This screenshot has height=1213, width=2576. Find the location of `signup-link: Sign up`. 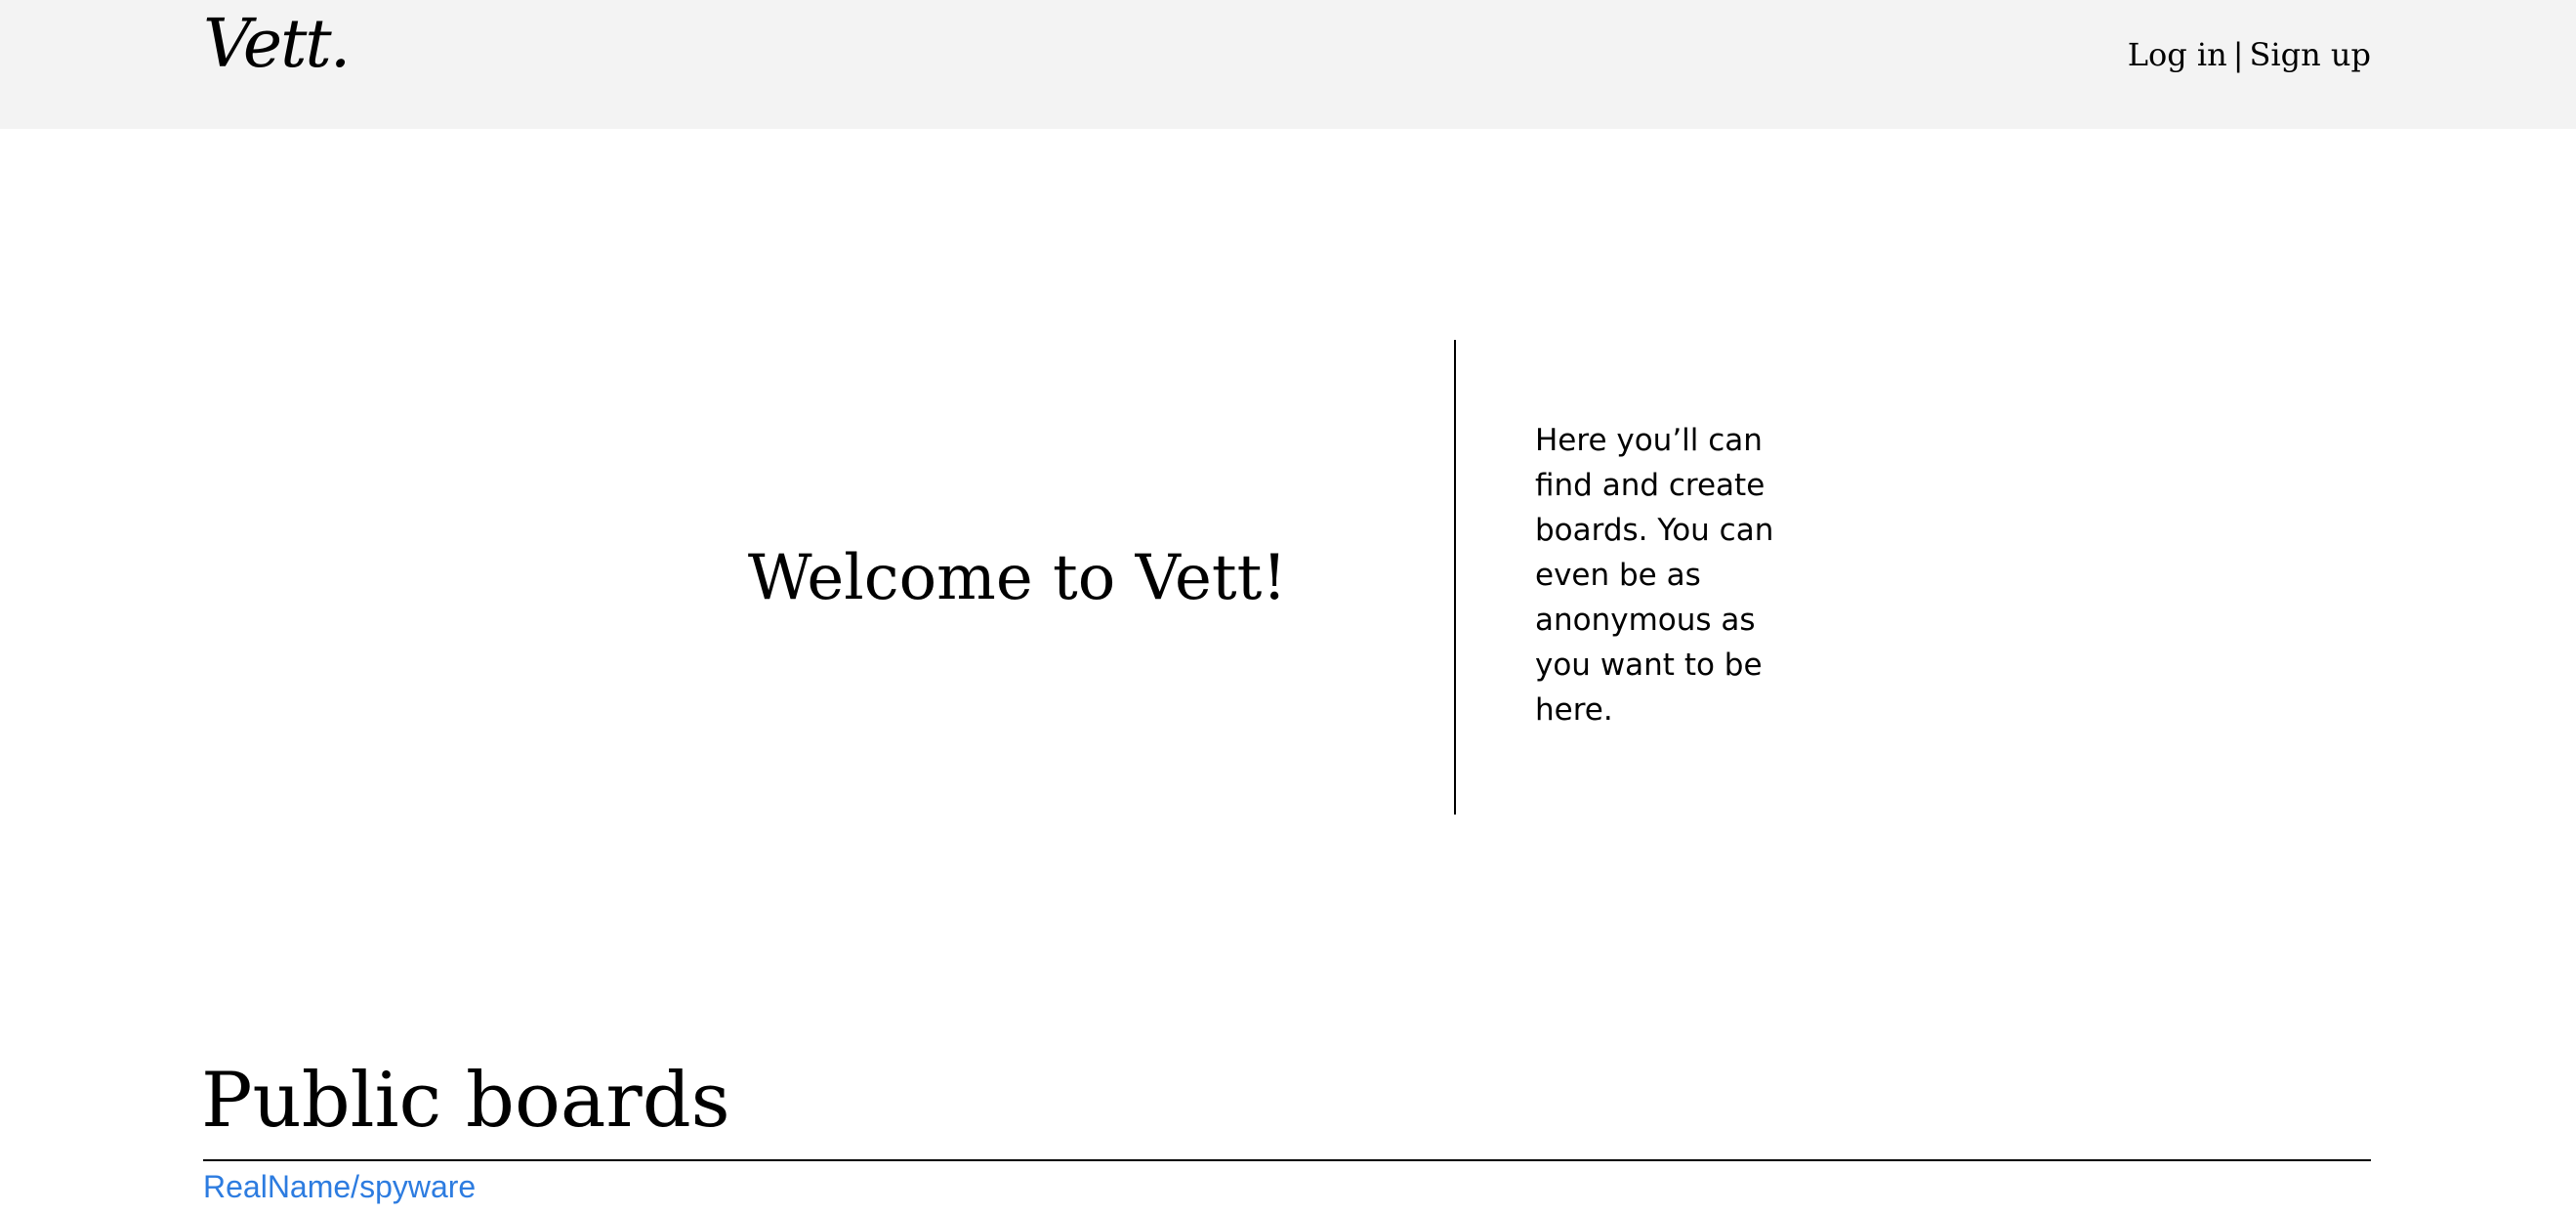

signup-link: Sign up is located at coordinates (2310, 54).